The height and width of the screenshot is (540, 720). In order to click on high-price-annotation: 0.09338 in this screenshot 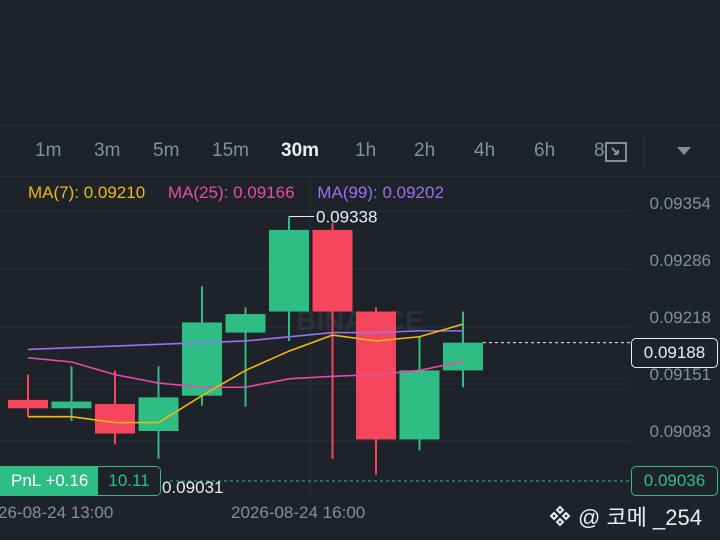, I will do `click(346, 216)`.